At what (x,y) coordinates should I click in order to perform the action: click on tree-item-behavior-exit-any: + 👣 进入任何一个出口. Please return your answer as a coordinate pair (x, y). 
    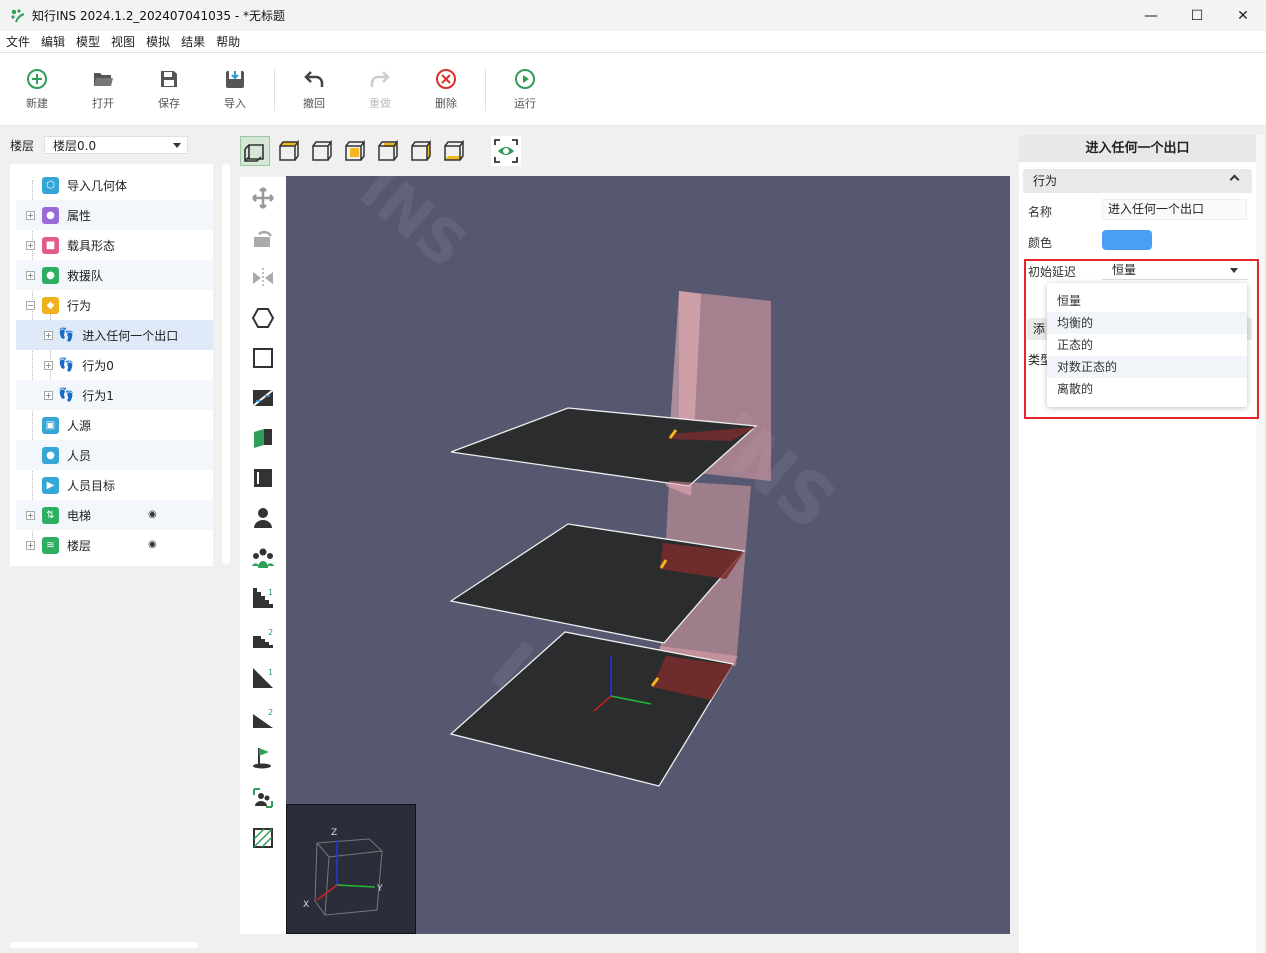
    Looking at the image, I should click on (114, 335).